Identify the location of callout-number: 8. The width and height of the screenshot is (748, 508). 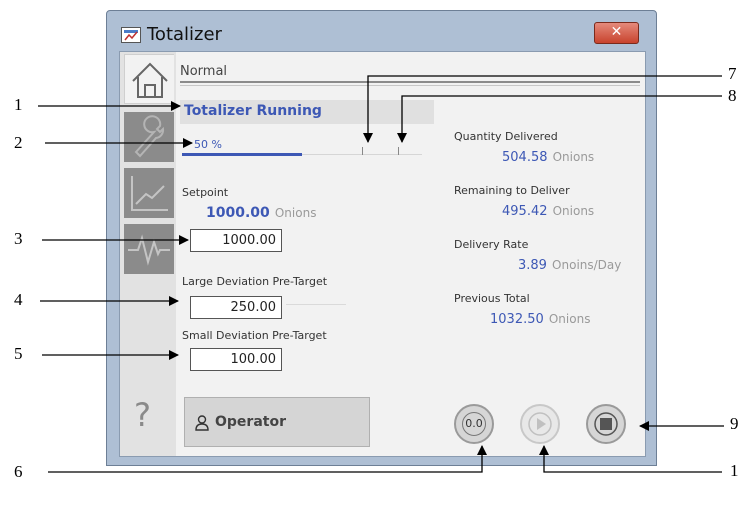
(732, 95).